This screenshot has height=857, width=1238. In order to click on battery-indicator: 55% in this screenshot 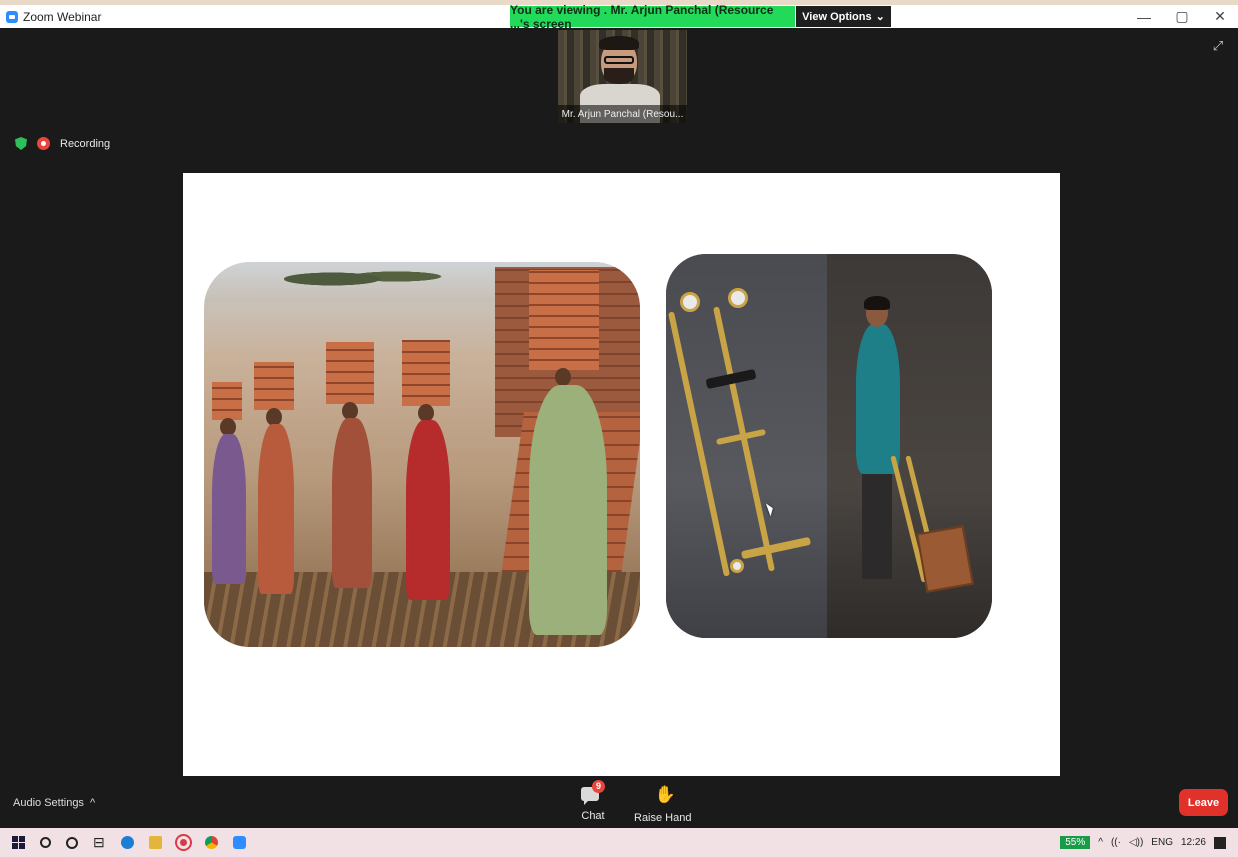, I will do `click(1075, 842)`.